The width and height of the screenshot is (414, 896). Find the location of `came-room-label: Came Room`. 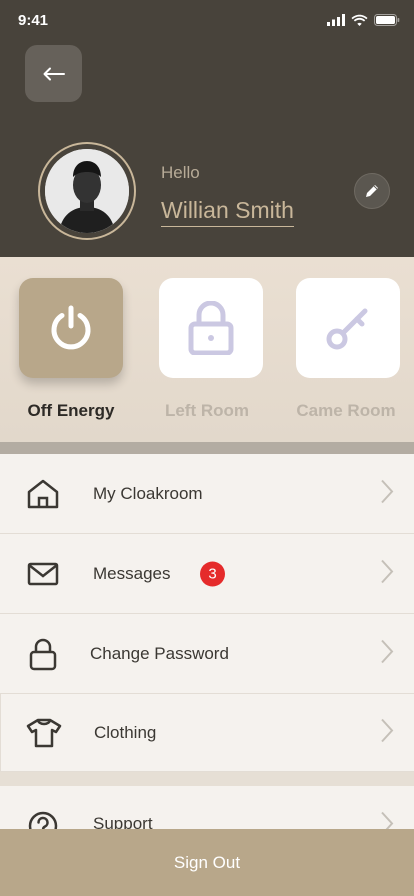

came-room-label: Came Room is located at coordinates (346, 410).